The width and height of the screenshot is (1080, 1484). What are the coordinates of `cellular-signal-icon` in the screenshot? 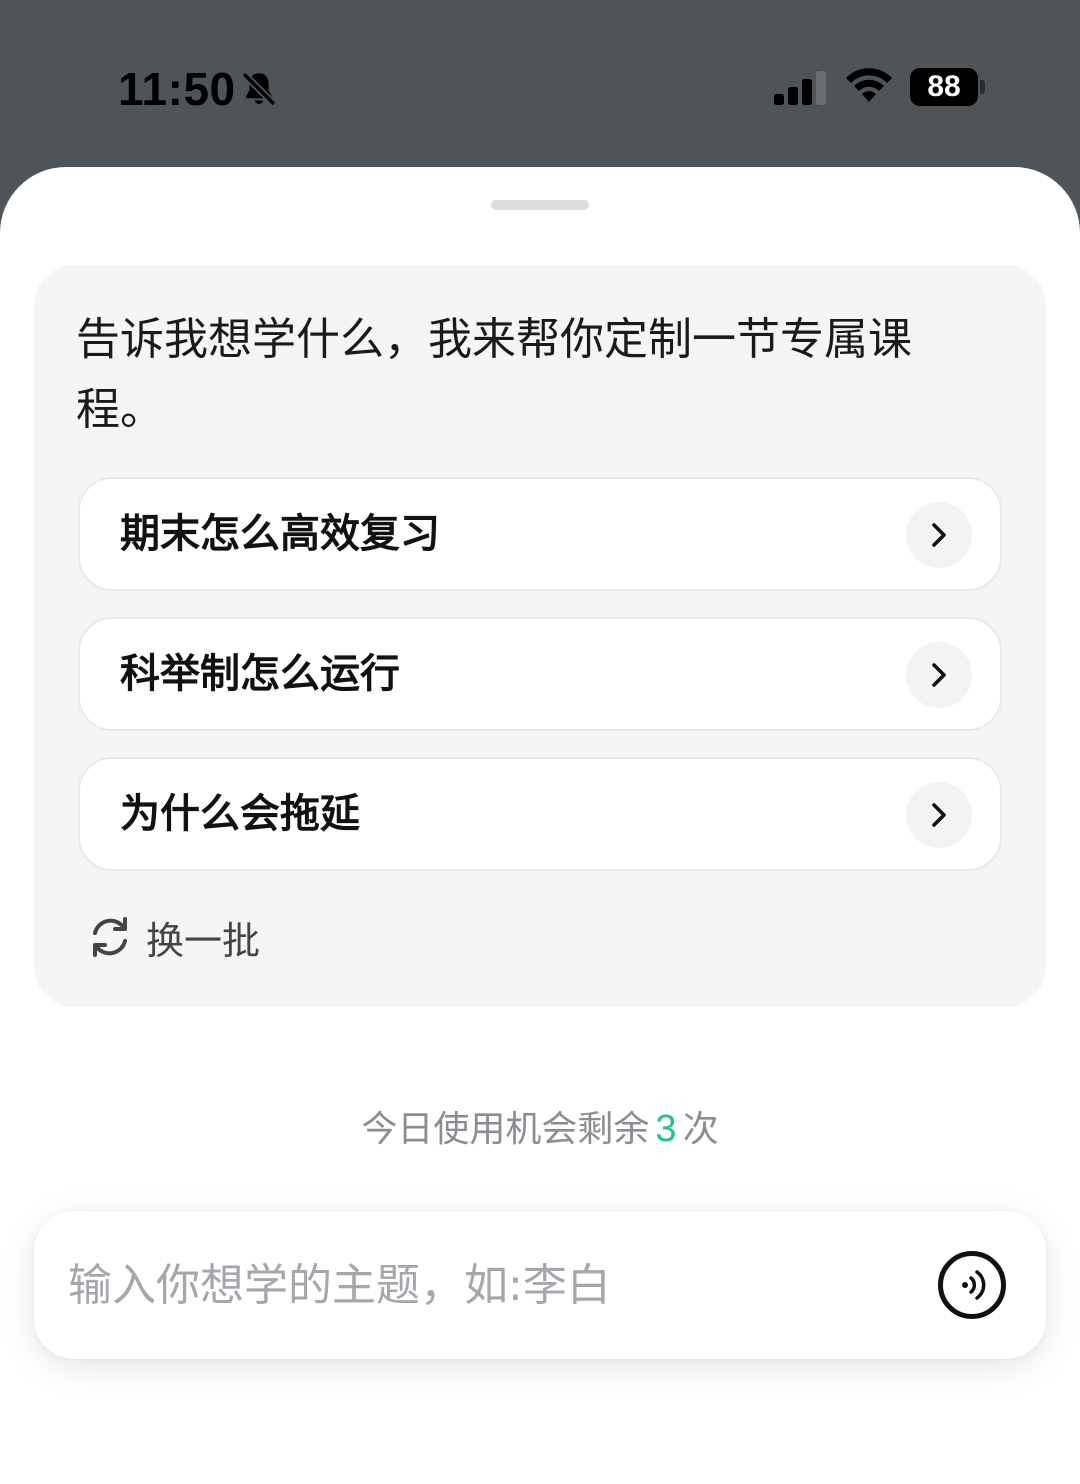 It's located at (800, 88).